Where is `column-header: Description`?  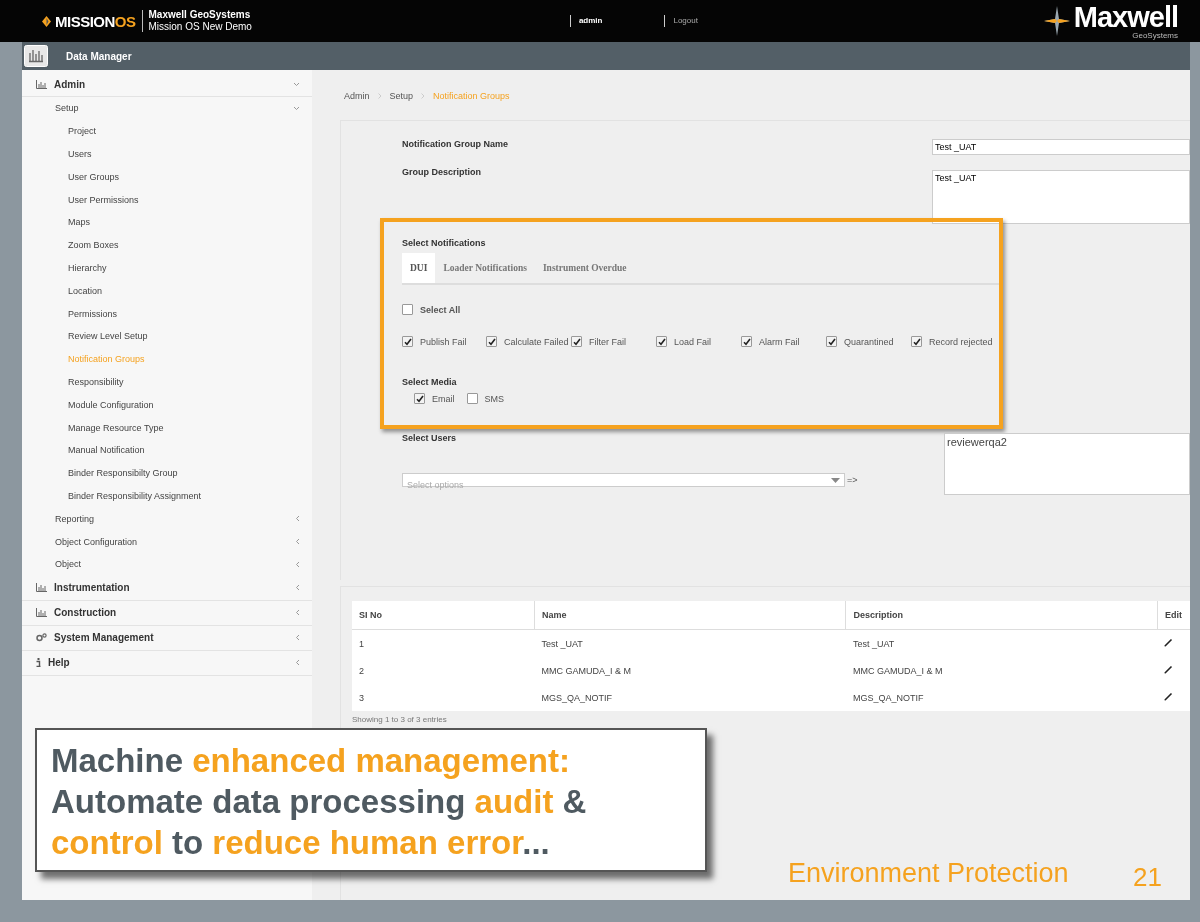
column-header: Description is located at coordinates (1001, 615).